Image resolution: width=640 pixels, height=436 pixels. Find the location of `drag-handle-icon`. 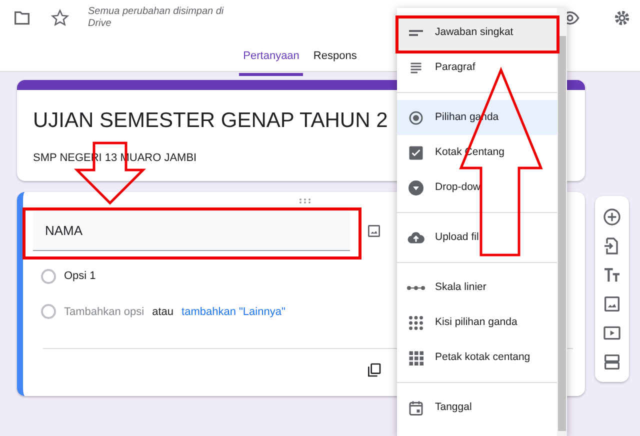

drag-handle-icon is located at coordinates (305, 201).